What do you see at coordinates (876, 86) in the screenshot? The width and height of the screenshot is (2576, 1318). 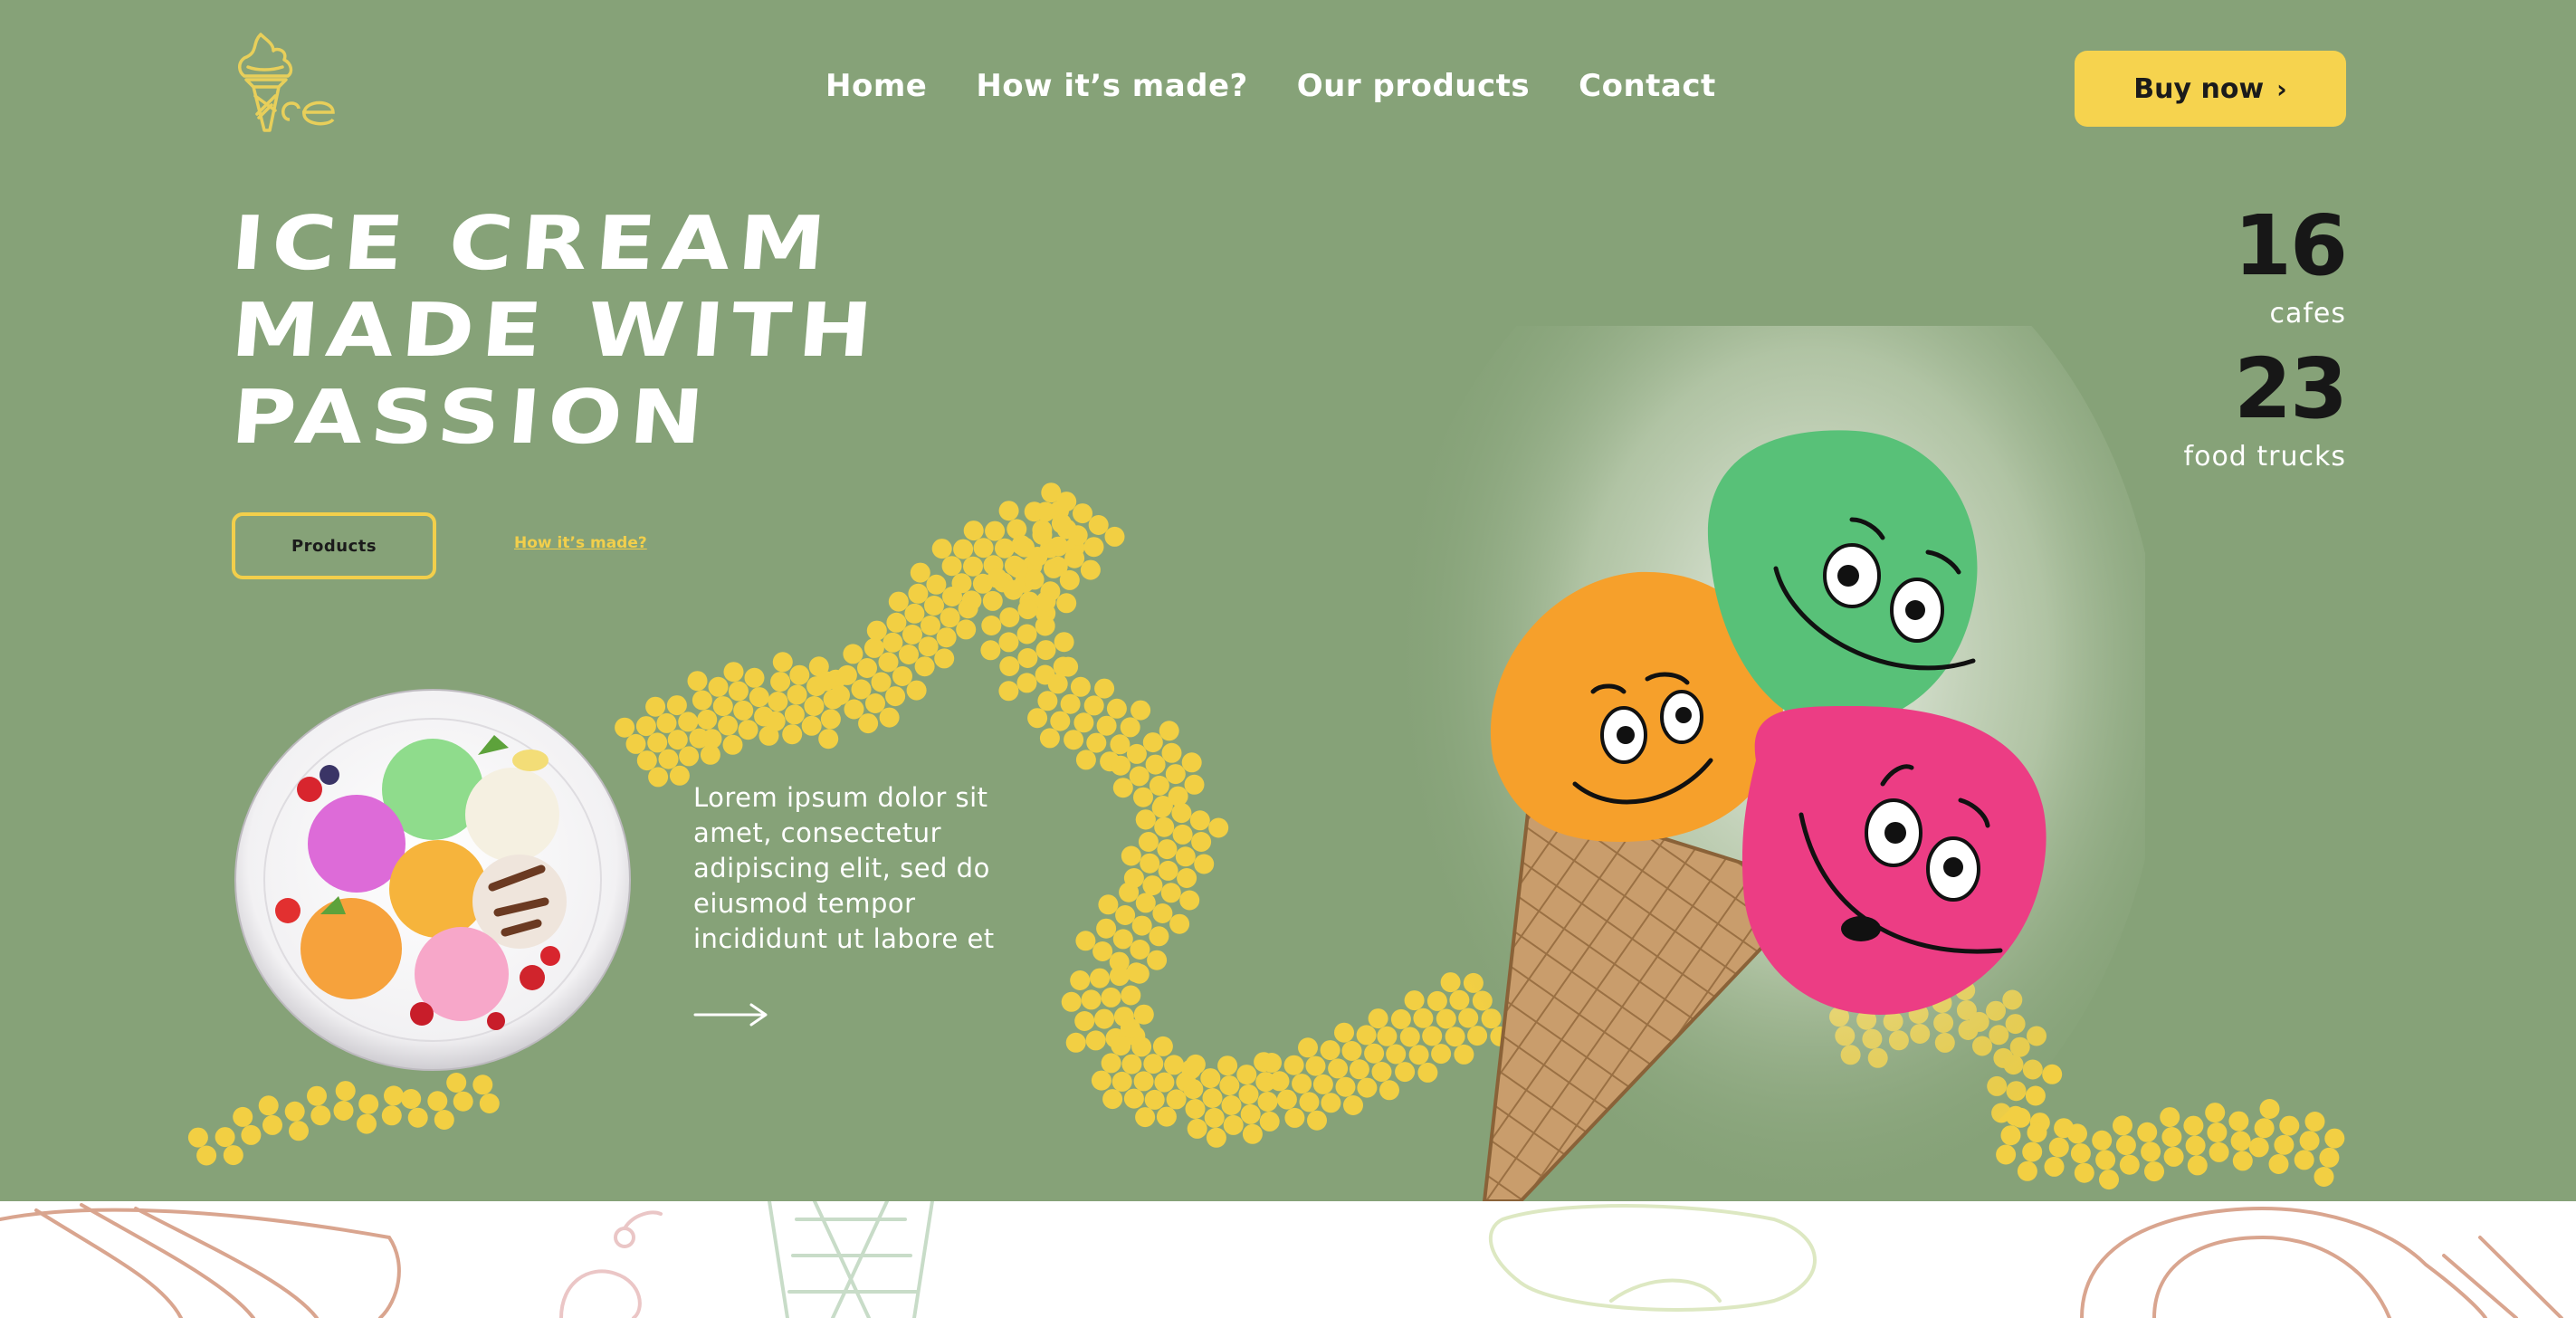 I see `nav-home: Home` at bounding box center [876, 86].